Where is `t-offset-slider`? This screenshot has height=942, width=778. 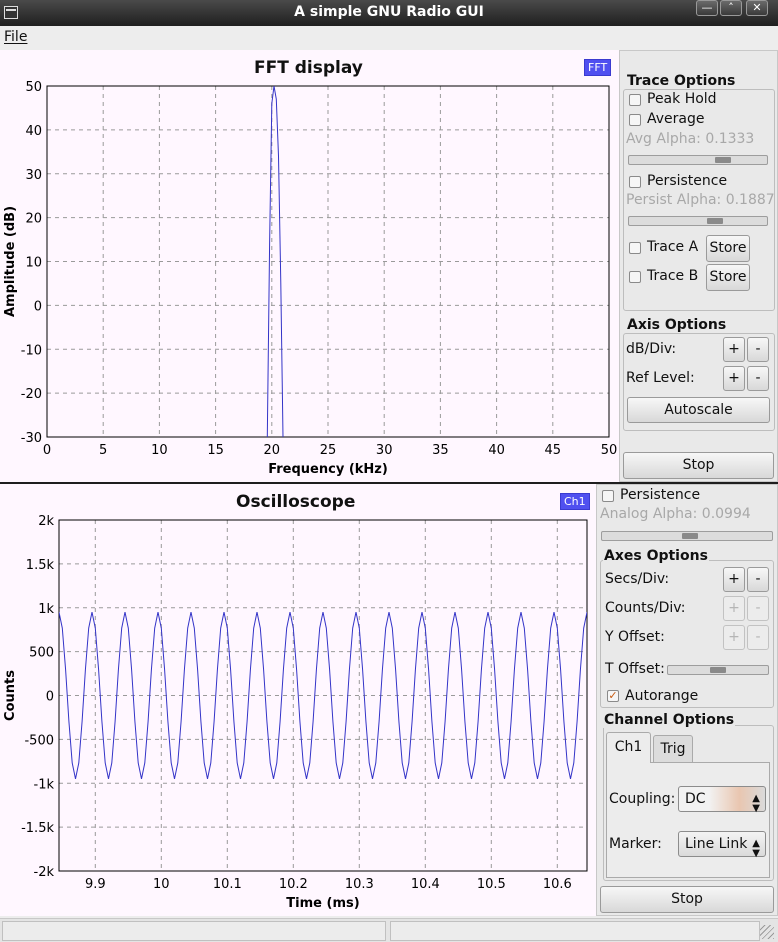 t-offset-slider is located at coordinates (718, 670).